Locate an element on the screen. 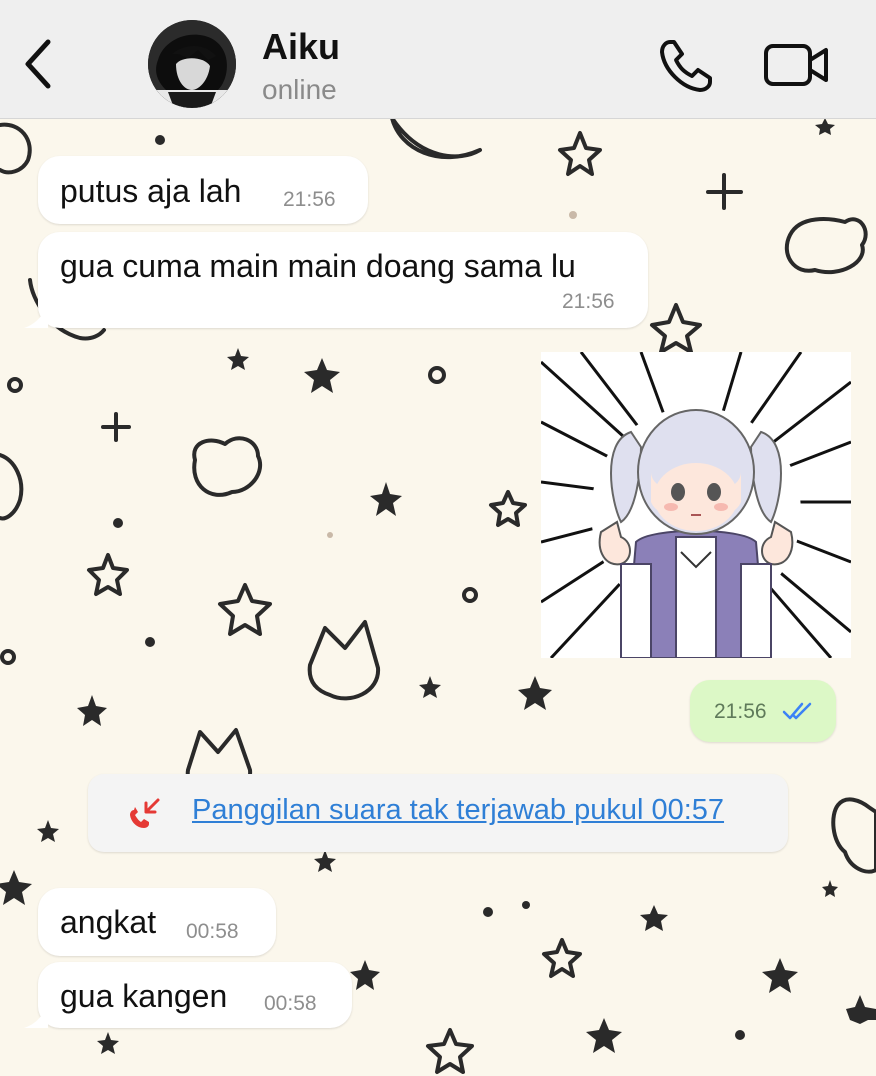 The height and width of the screenshot is (1076, 876). incoming-message: gua kangen 00:58 is located at coordinates (195, 995).